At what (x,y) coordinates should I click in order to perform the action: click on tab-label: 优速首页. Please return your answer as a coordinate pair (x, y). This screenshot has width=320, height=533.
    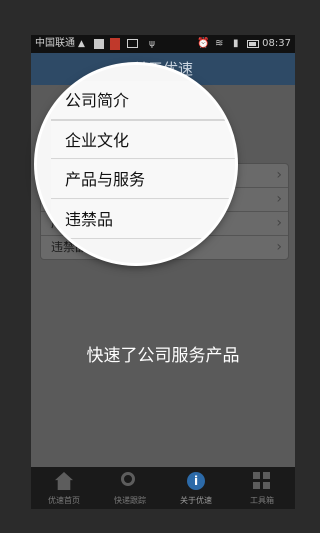
    Looking at the image, I should click on (64, 500).